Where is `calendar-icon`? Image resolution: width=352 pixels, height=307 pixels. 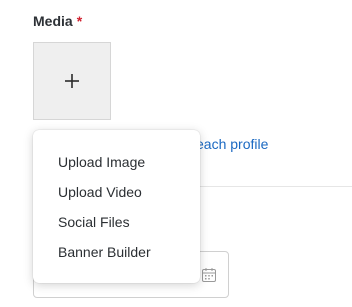
calendar-icon is located at coordinates (209, 275).